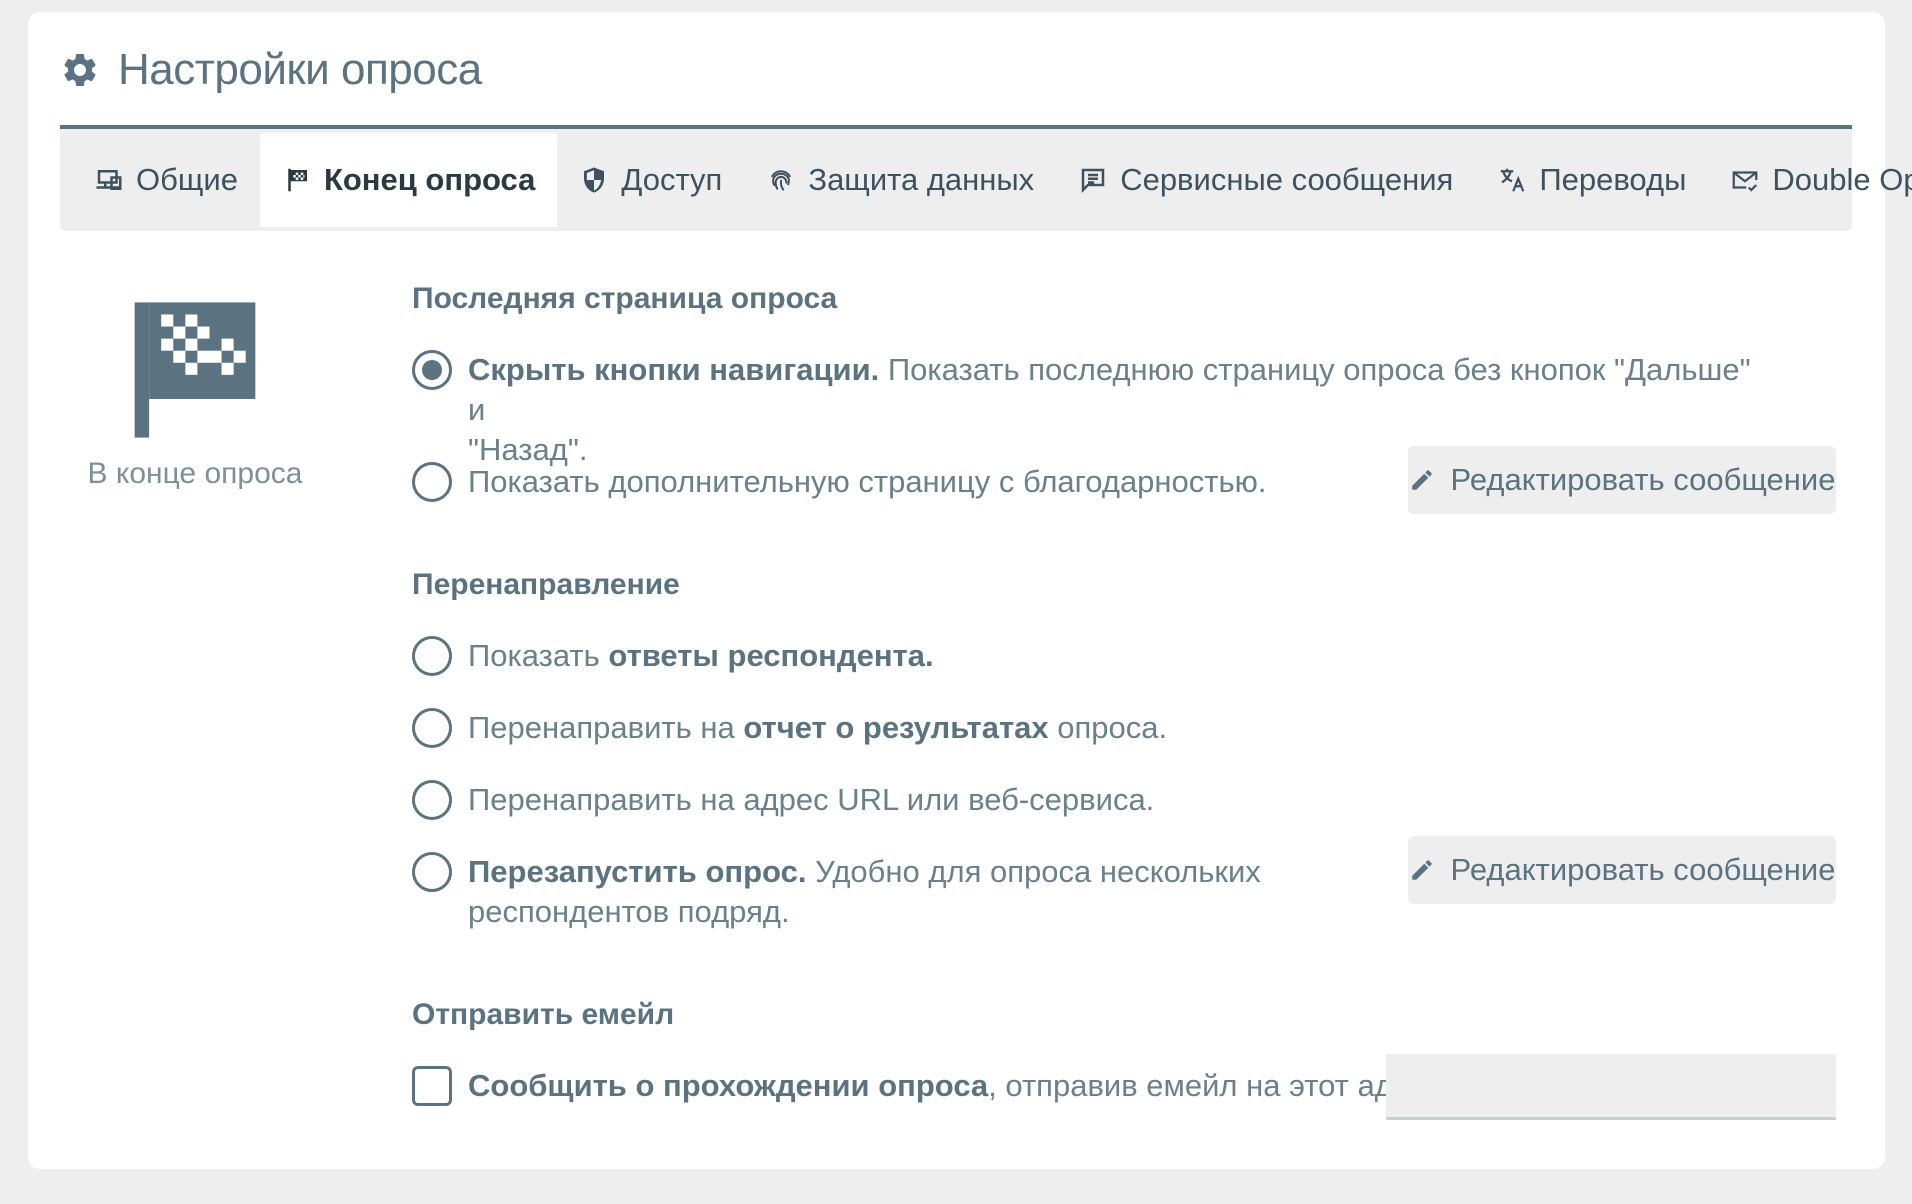  What do you see at coordinates (546, 584) in the screenshot?
I see `section-title-redirect: Перенаправление` at bounding box center [546, 584].